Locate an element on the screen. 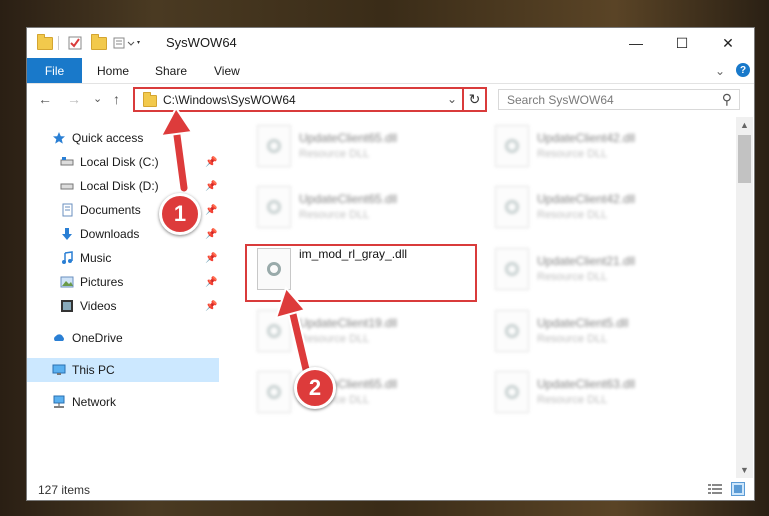  annotation-arrows is located at coordinates (236, 245).